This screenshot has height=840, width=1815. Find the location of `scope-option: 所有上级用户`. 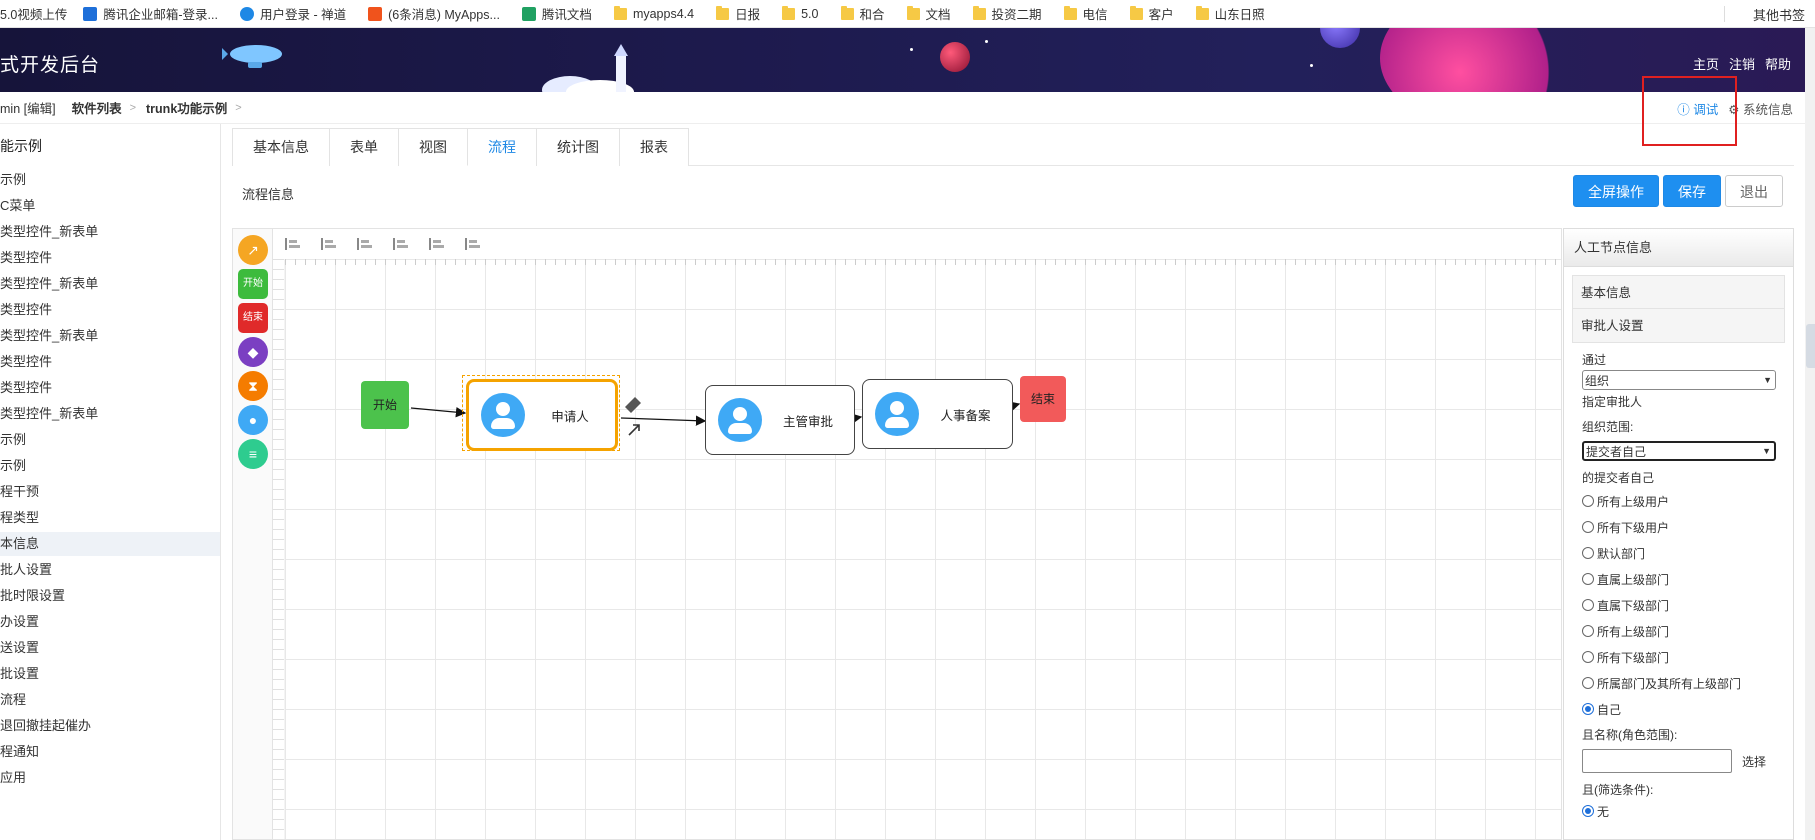

scope-option: 所有上级用户 is located at coordinates (1683, 501).